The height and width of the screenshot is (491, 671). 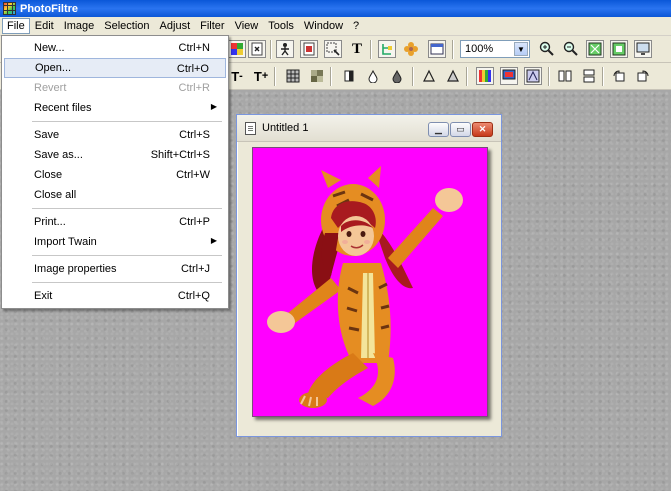 I want to click on menu-window: Window, so click(x=323, y=26).